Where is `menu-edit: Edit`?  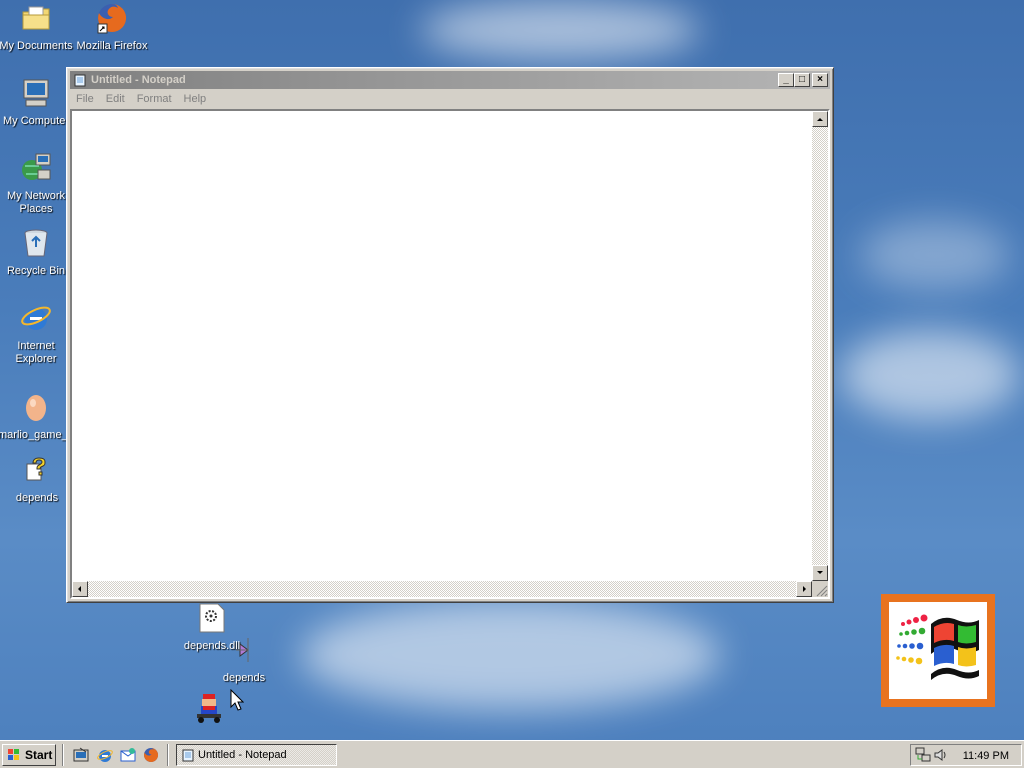 menu-edit: Edit is located at coordinates (115, 99).